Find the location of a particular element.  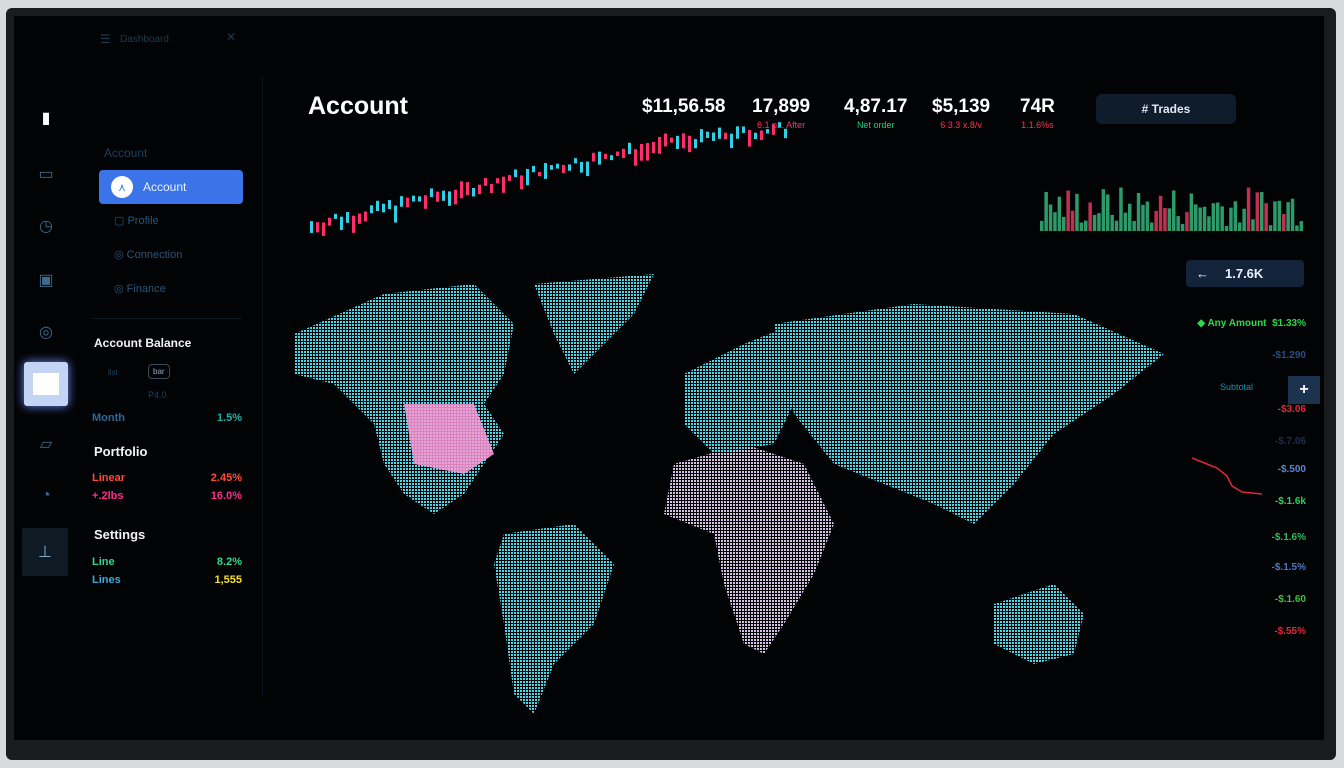

tag-icon: ▱ is located at coordinates (46, 444).